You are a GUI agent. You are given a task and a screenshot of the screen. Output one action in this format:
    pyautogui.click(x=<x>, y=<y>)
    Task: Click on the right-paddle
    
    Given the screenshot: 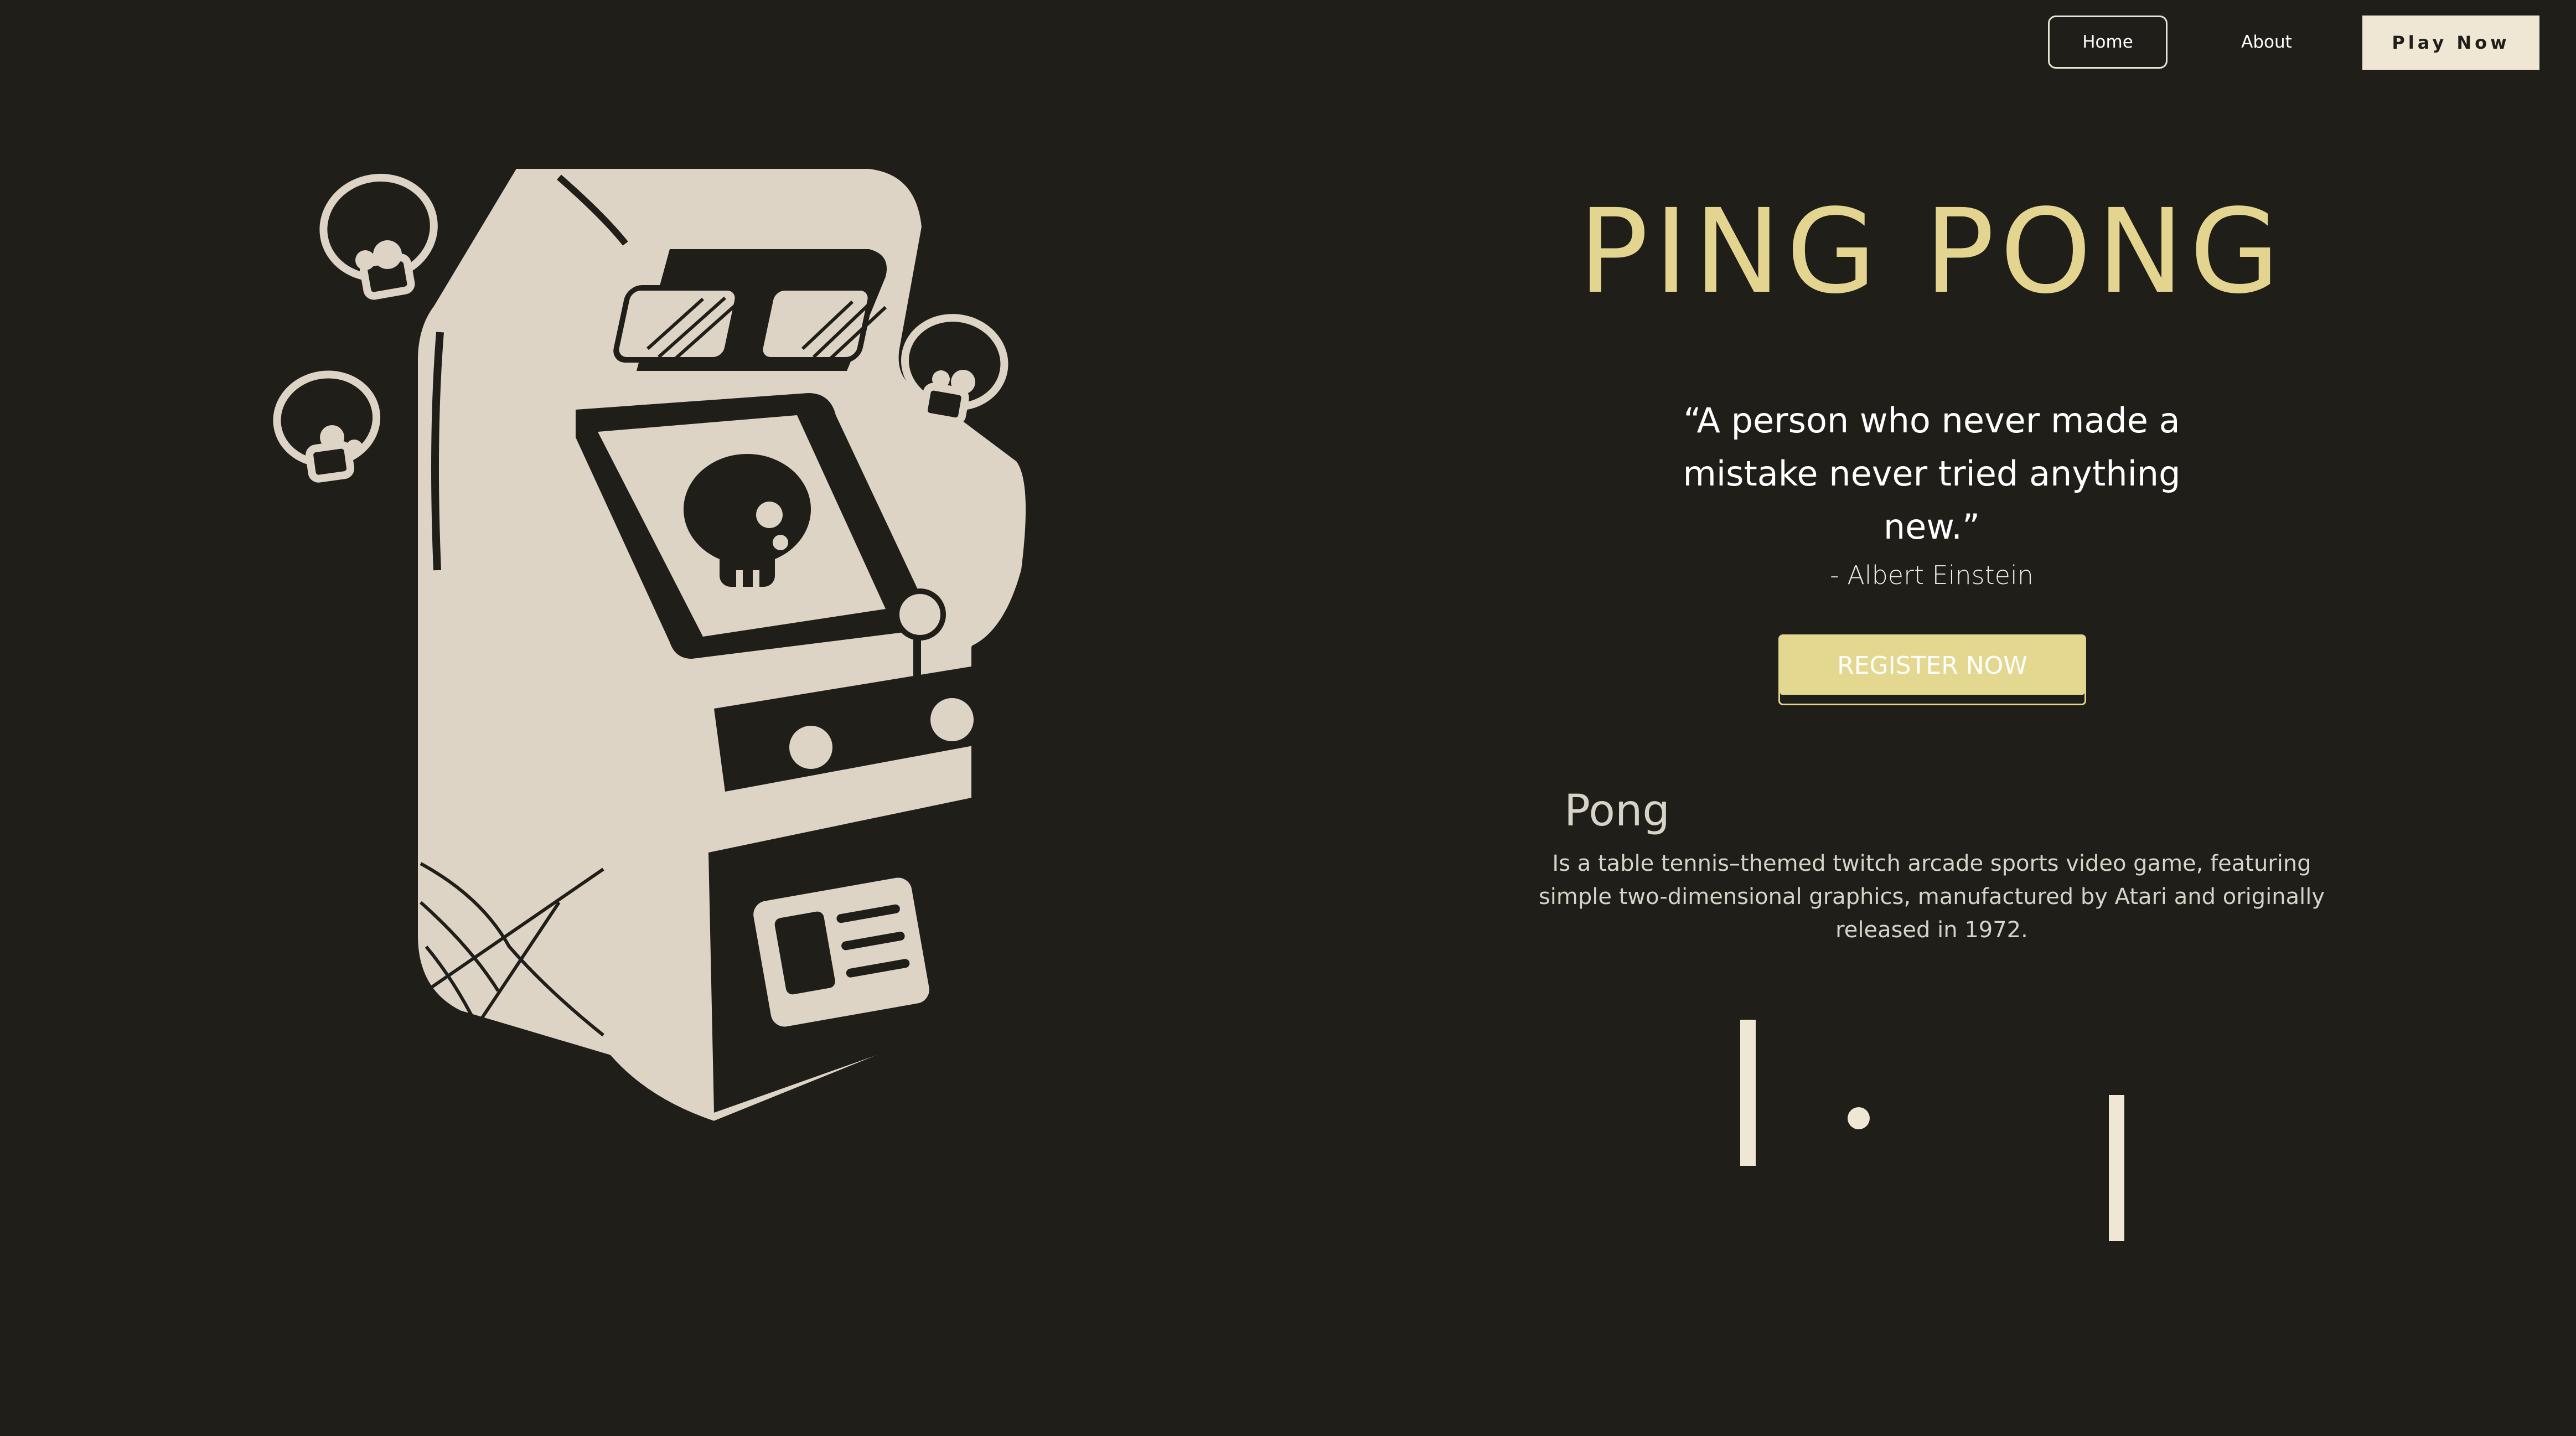 What is the action you would take?
    pyautogui.click(x=2116, y=1168)
    